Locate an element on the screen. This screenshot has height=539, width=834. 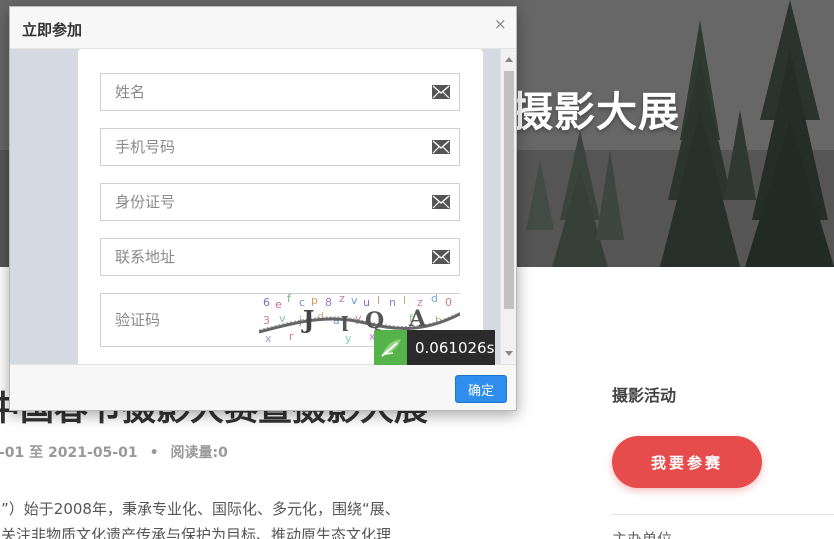
sidebar-subheading: 主办单位 is located at coordinates (642, 534).